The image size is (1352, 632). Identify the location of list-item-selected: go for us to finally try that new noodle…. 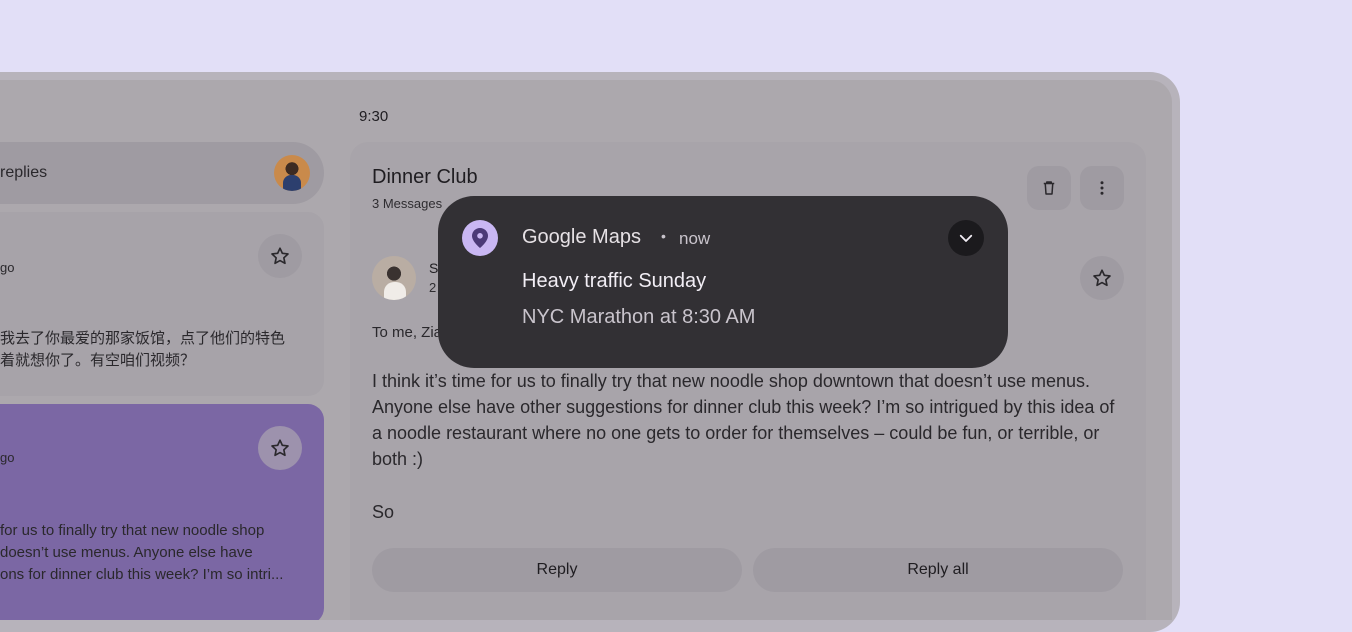
(162, 512).